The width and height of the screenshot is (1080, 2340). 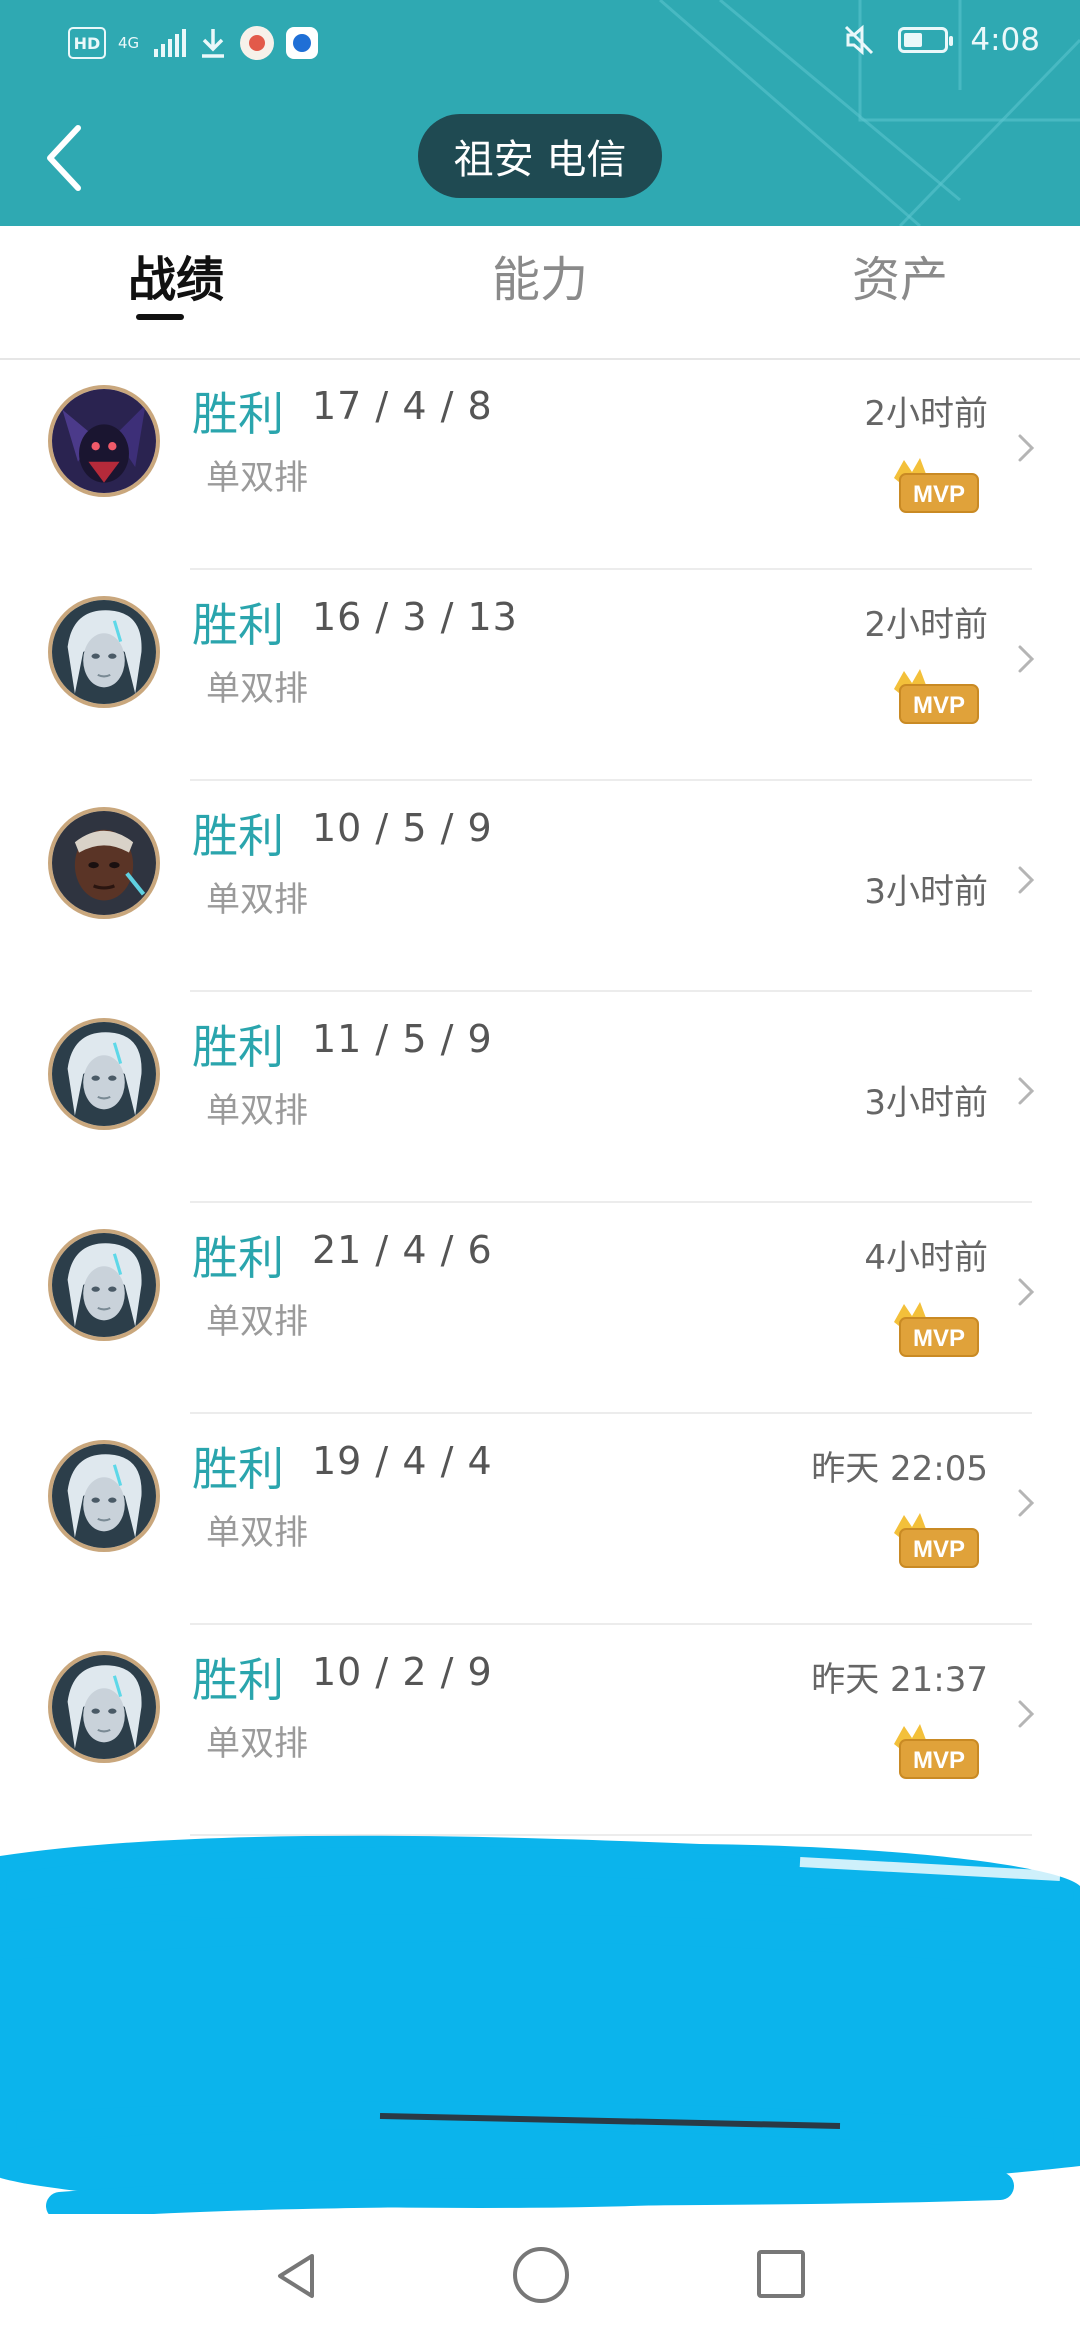 What do you see at coordinates (104, 441) in the screenshot?
I see `dark-champion-avatar` at bounding box center [104, 441].